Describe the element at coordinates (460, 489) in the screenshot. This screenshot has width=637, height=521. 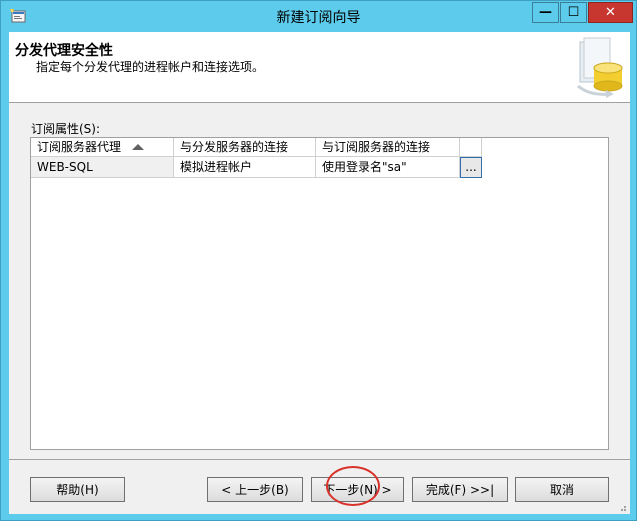
I see `finish-button: 完成(F) >>|` at that location.